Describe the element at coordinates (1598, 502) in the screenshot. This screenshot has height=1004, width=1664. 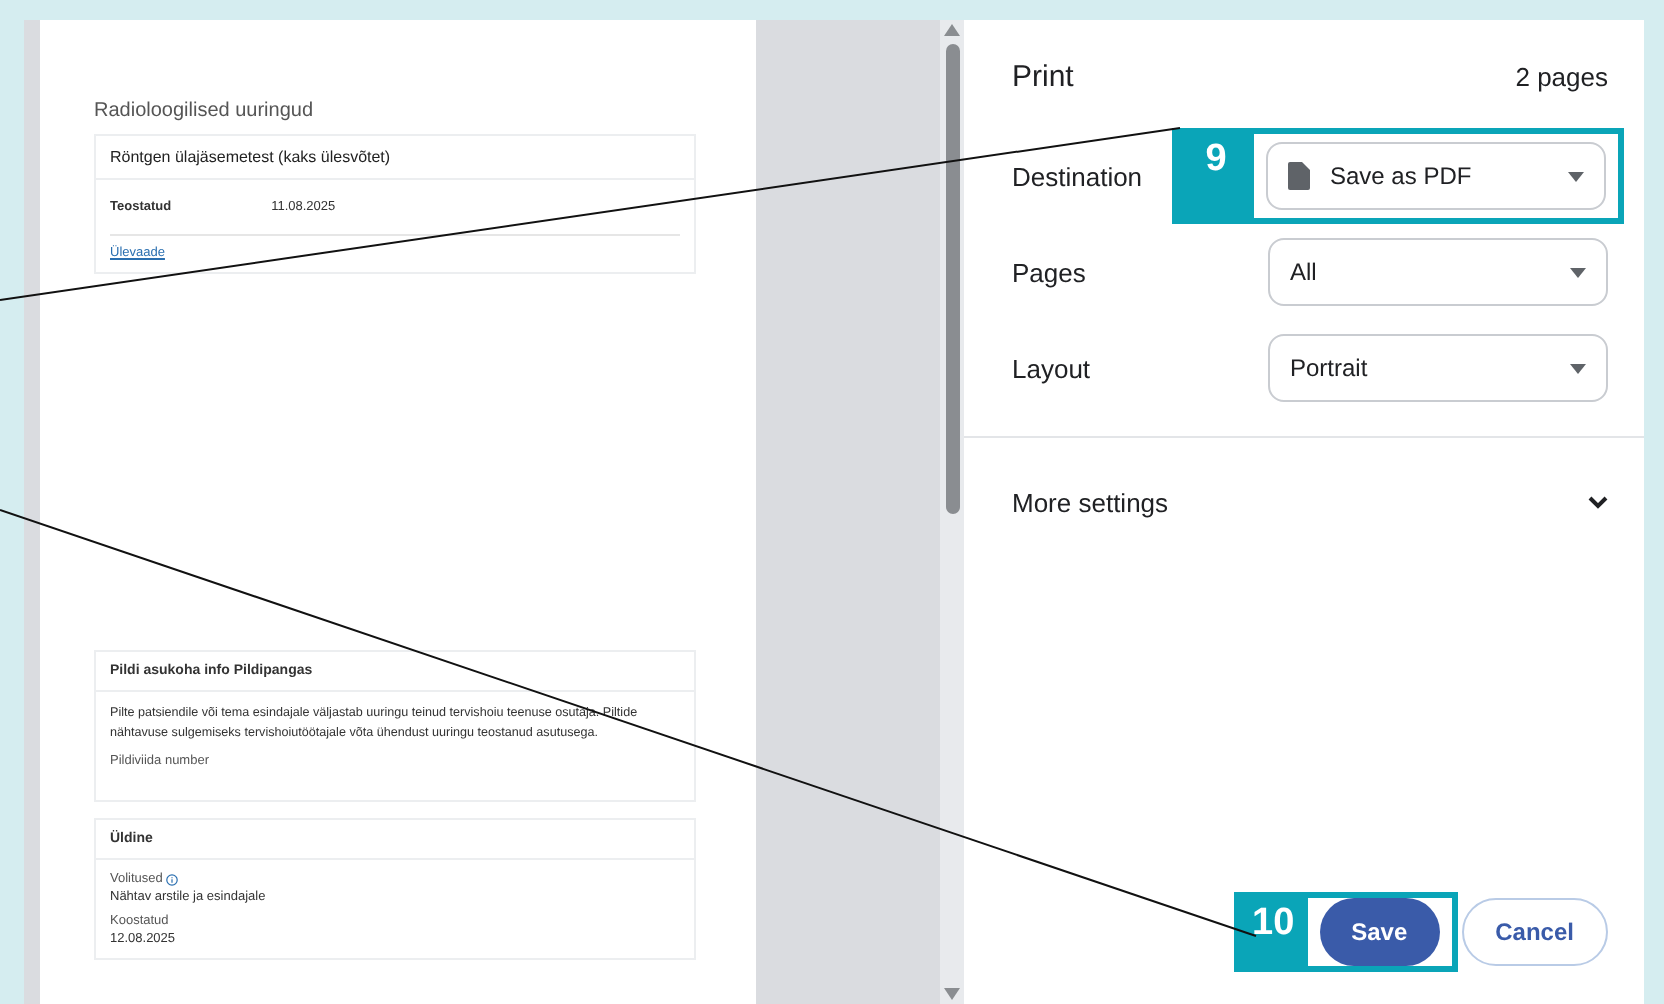
I see `chevron-down-icon` at that location.